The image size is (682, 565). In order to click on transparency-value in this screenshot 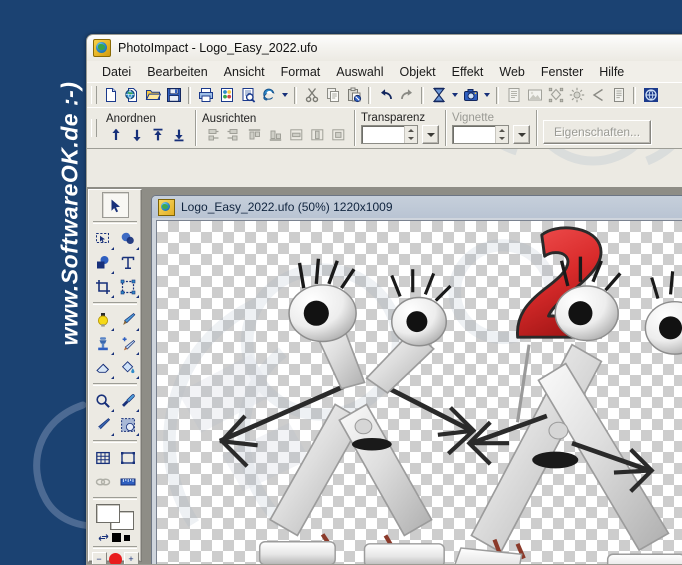, I will do `click(383, 134)`.